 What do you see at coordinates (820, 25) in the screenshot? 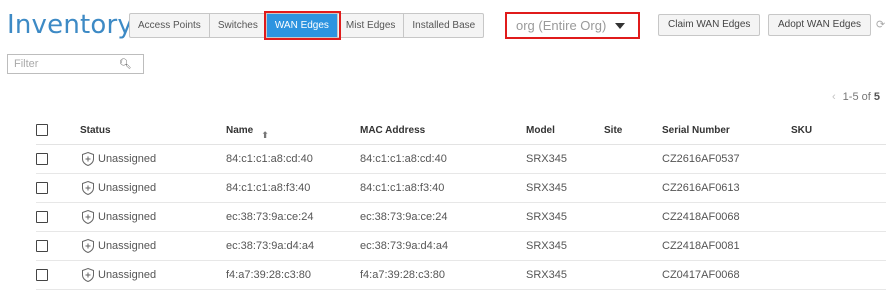
I see `adopt-wan-edges-button: Adopt WAN Edges` at bounding box center [820, 25].